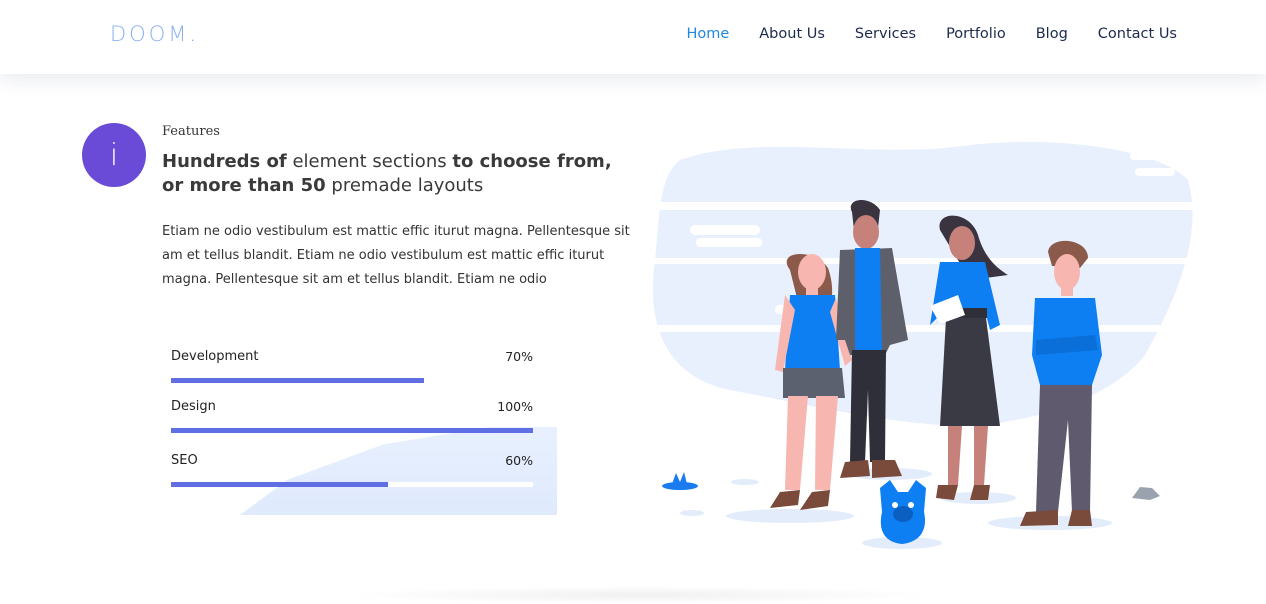  Describe the element at coordinates (976, 34) in the screenshot. I see `nav-link-portfolio: Portfolio` at that location.